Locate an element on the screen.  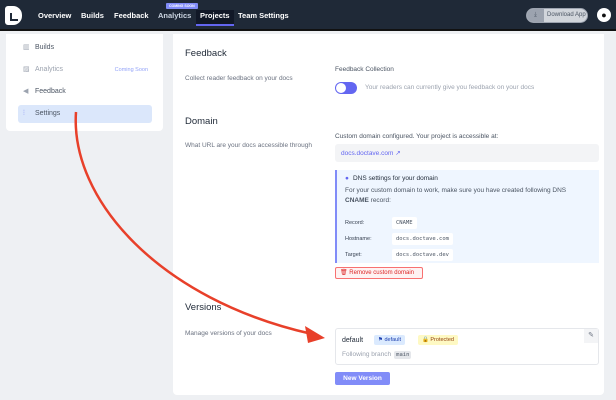
sidebar-item-analytics: ▨ Analytics Coming Soon is located at coordinates (85, 70).